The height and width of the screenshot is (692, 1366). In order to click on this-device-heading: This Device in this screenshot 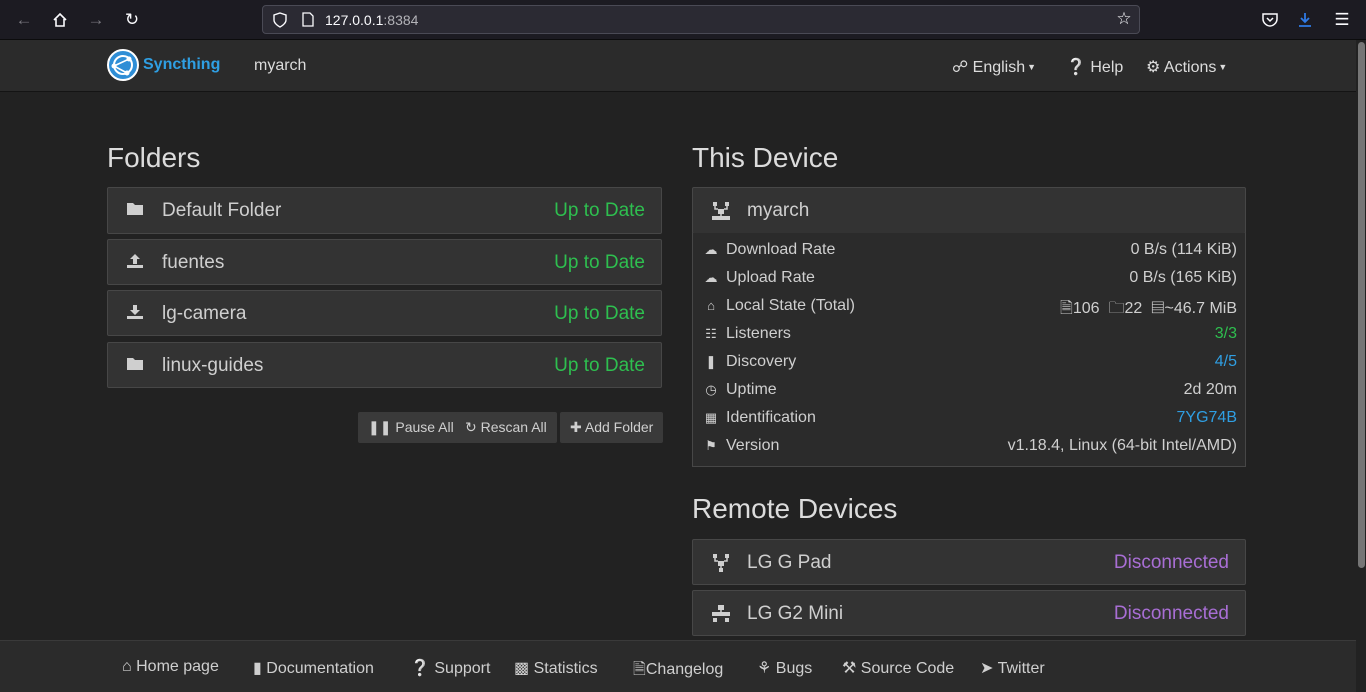, I will do `click(765, 157)`.